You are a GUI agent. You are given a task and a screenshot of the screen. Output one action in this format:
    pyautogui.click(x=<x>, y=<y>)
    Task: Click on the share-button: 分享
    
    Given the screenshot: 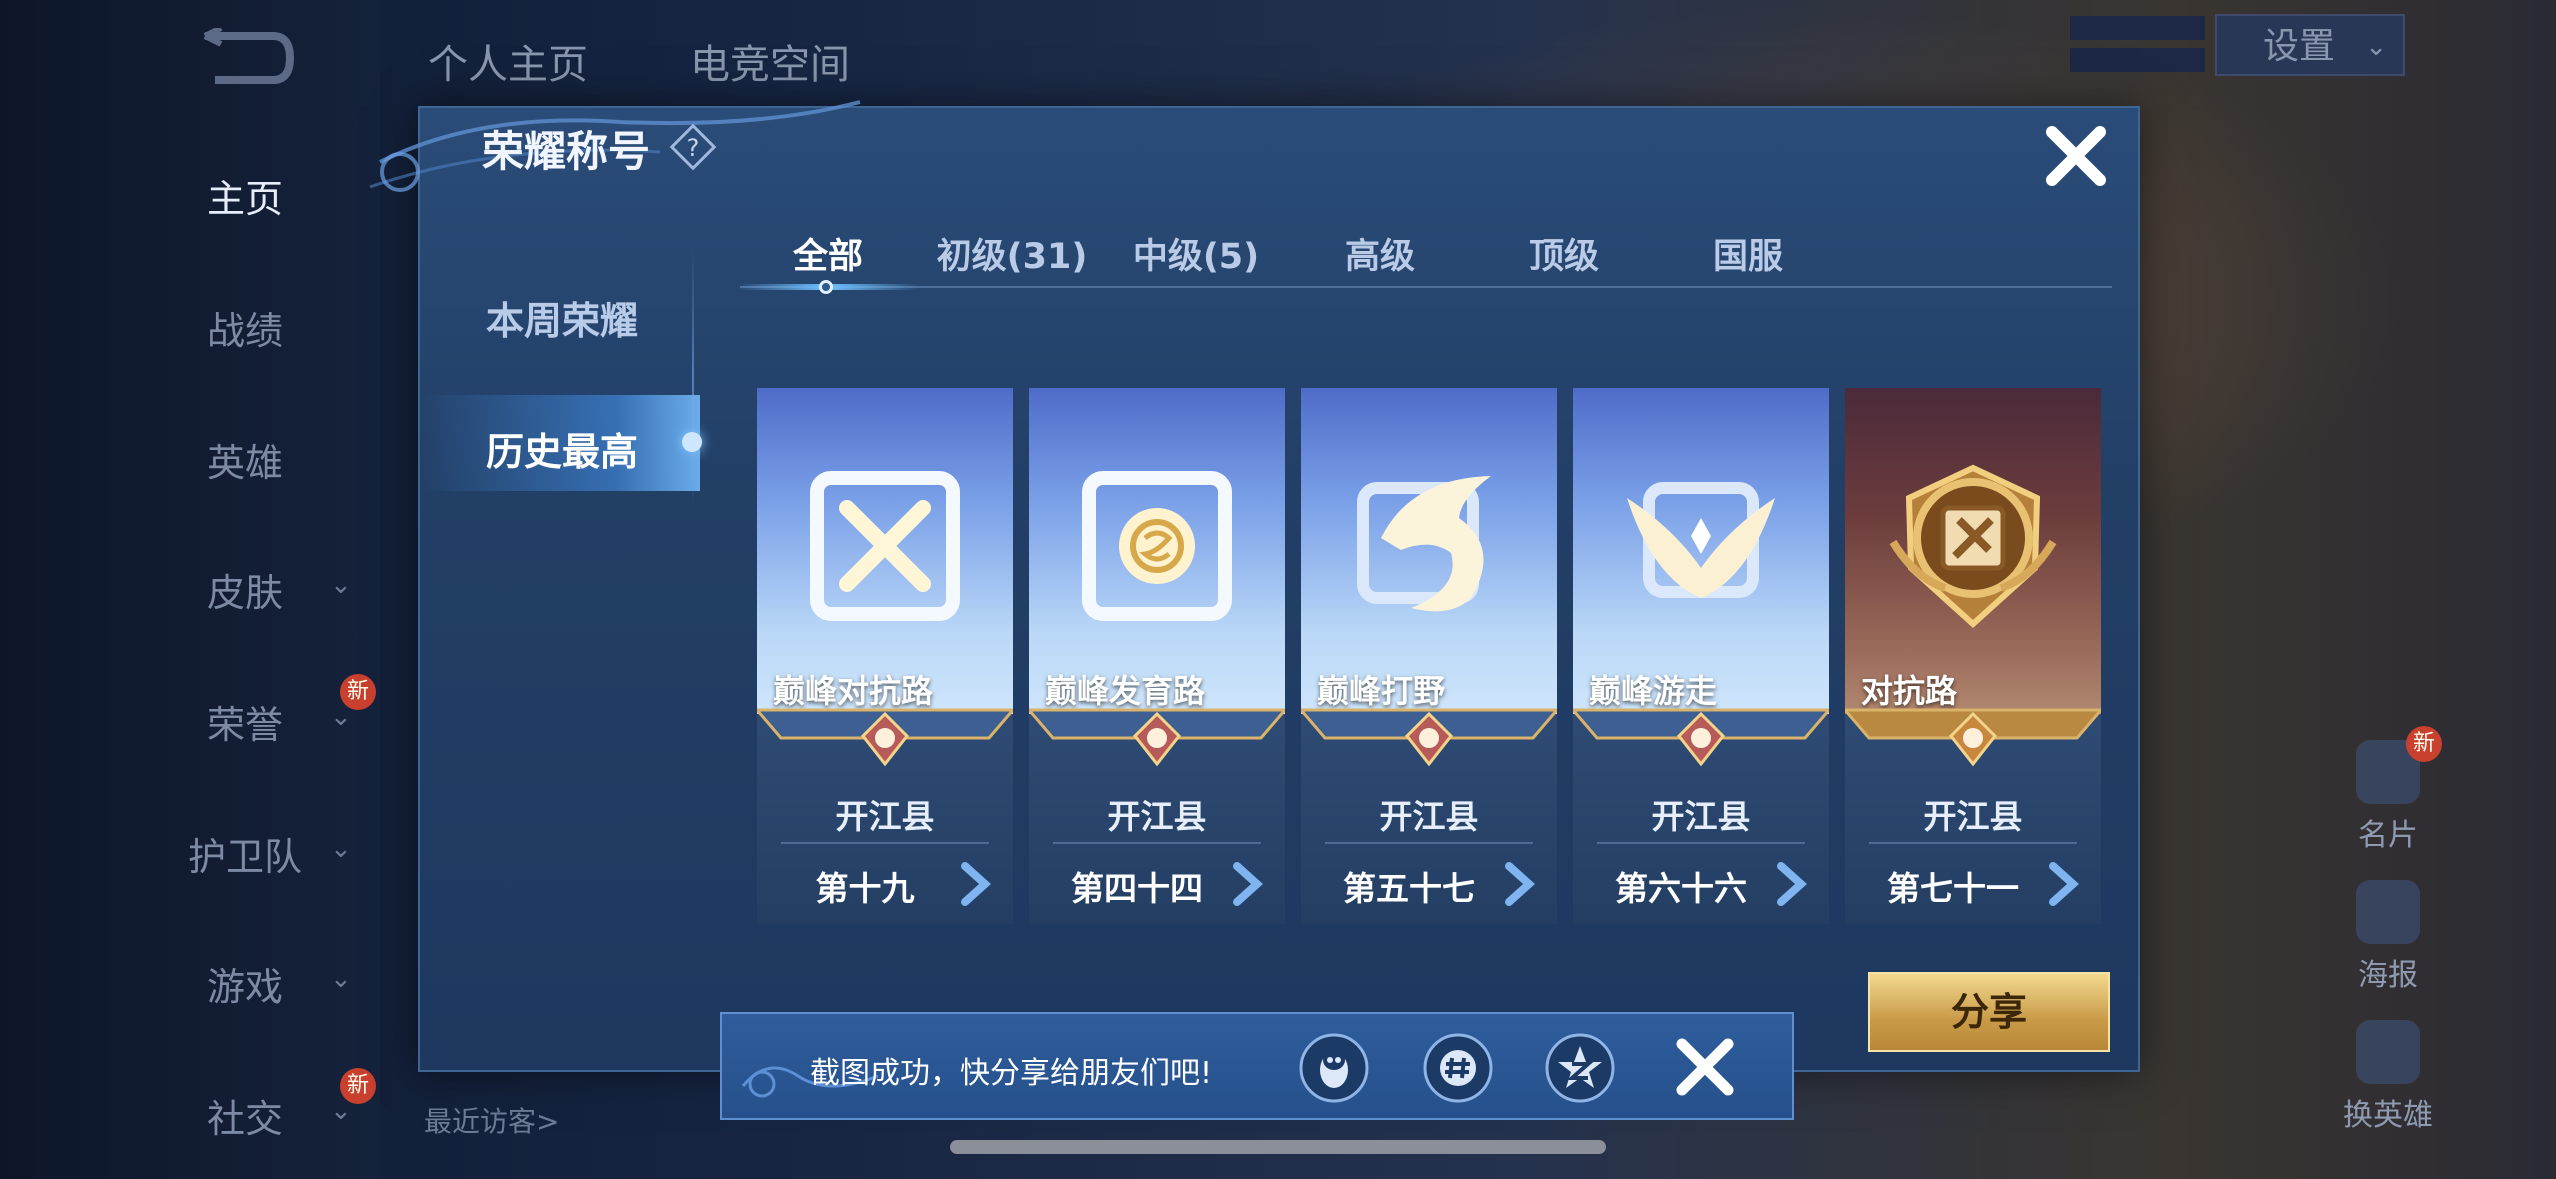 What is the action you would take?
    pyautogui.click(x=1989, y=1012)
    